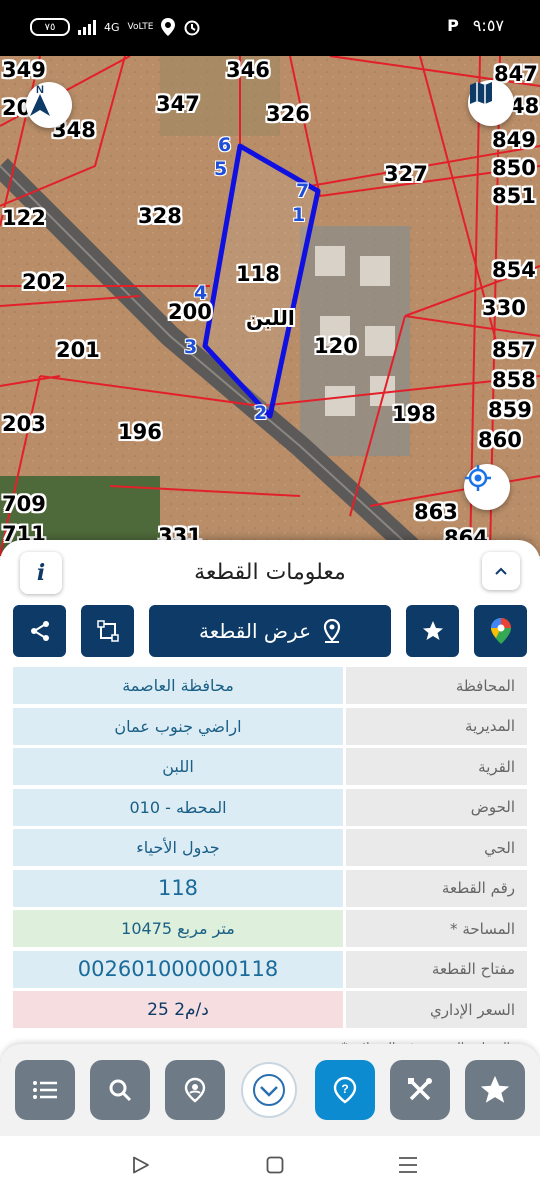 Image resolution: width=540 pixels, height=1200 pixels. What do you see at coordinates (299, 215) in the screenshot?
I see `vertex-label: 1` at bounding box center [299, 215].